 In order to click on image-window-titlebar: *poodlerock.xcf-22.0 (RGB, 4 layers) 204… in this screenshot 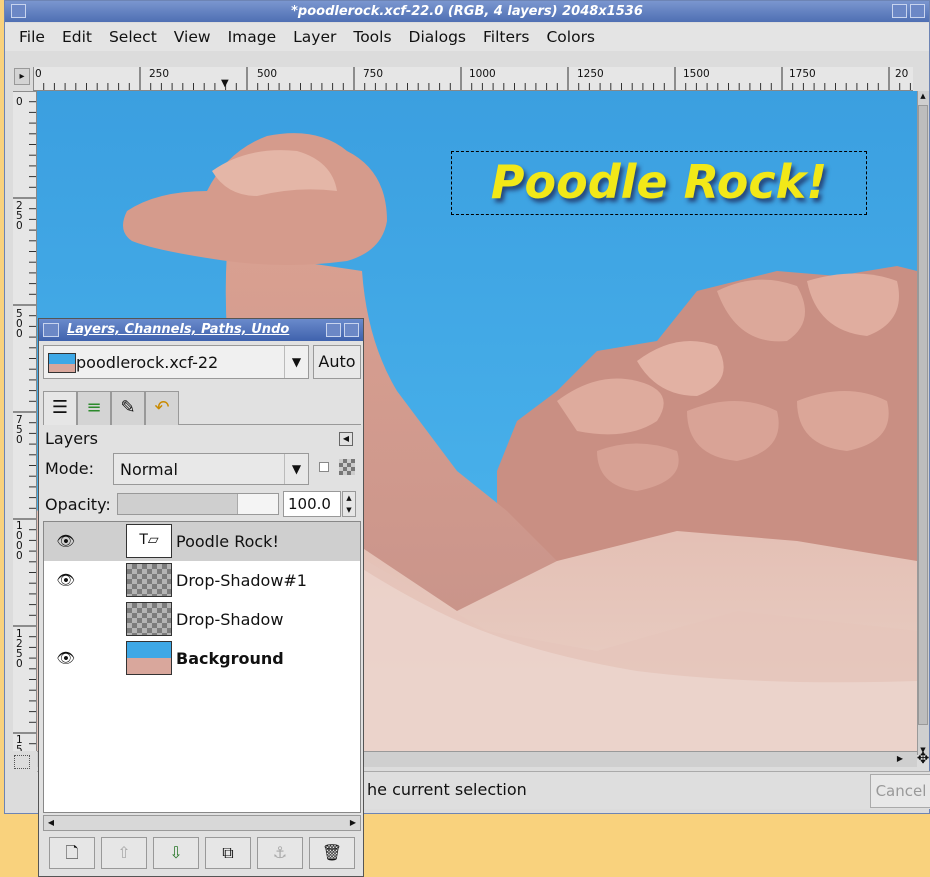, I will do `click(467, 11)`.